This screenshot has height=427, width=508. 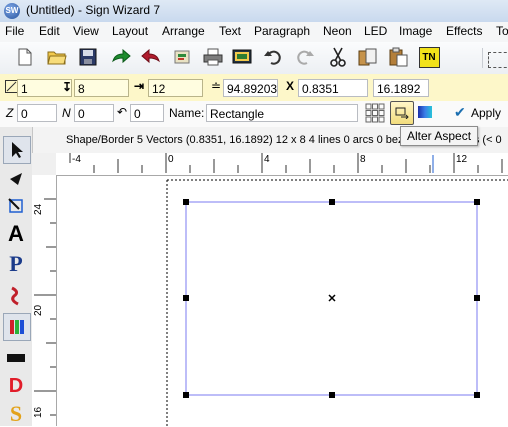 What do you see at coordinates (462, 159) in the screenshot?
I see `ruler-label: 12` at bounding box center [462, 159].